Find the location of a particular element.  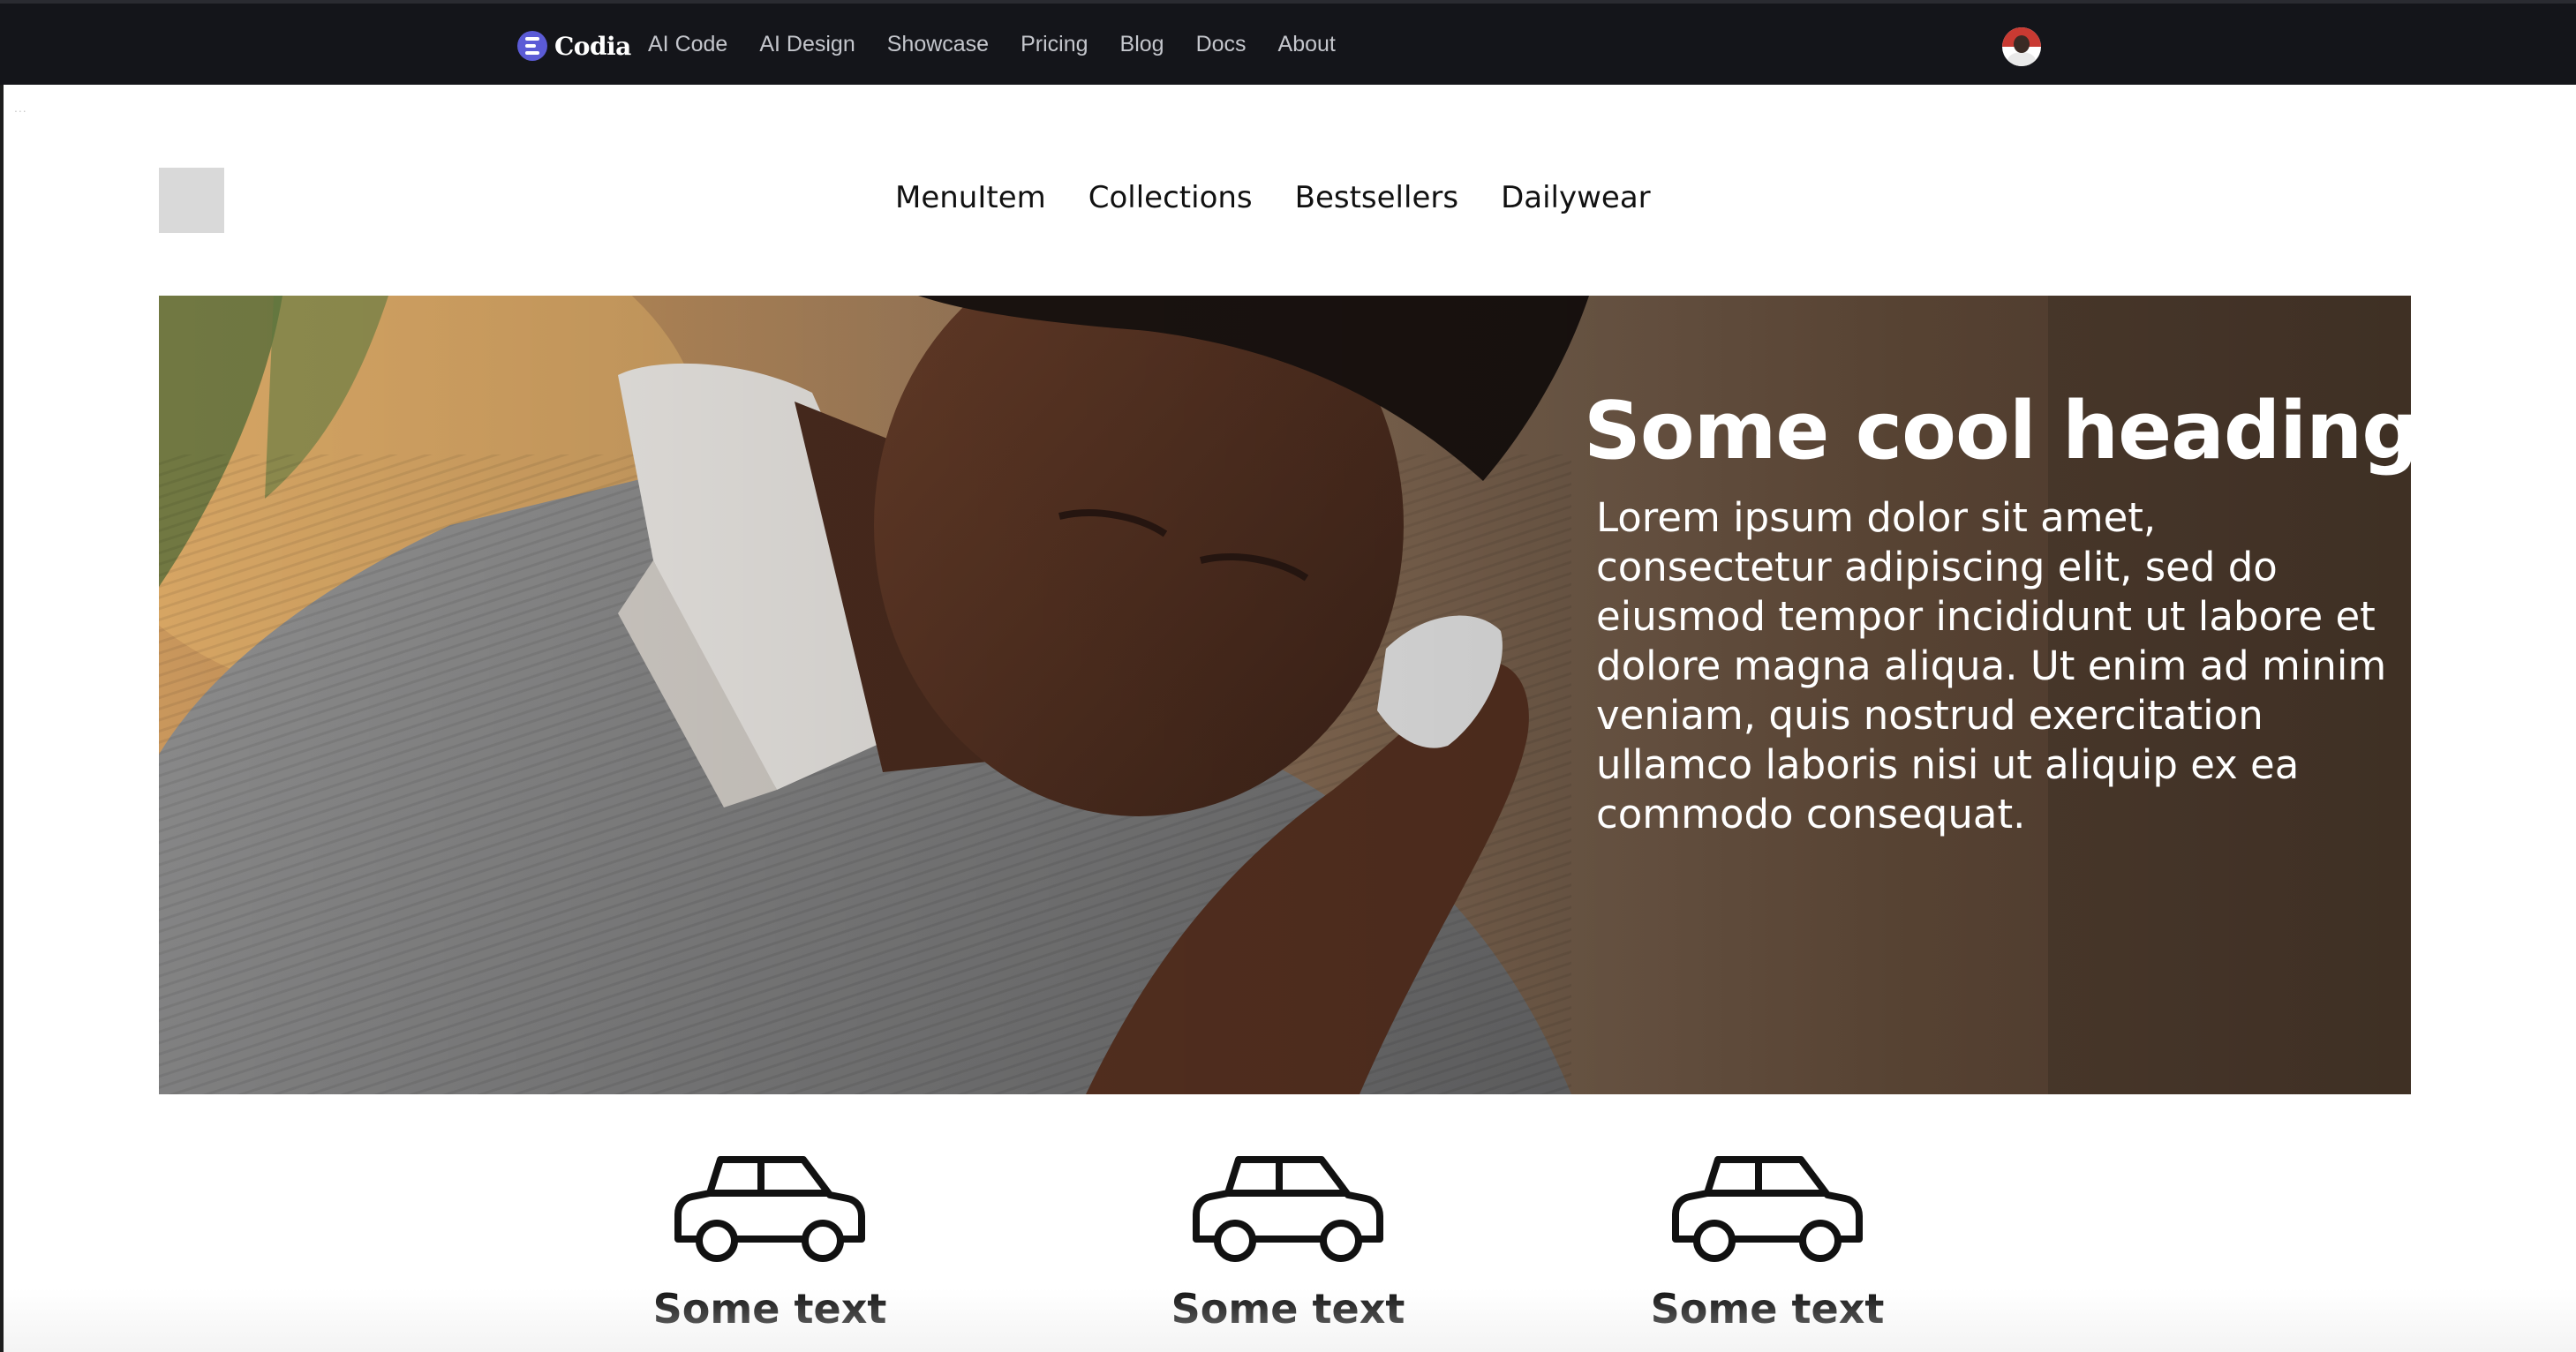

top-nav-ai-design: AI Design is located at coordinates (807, 44).